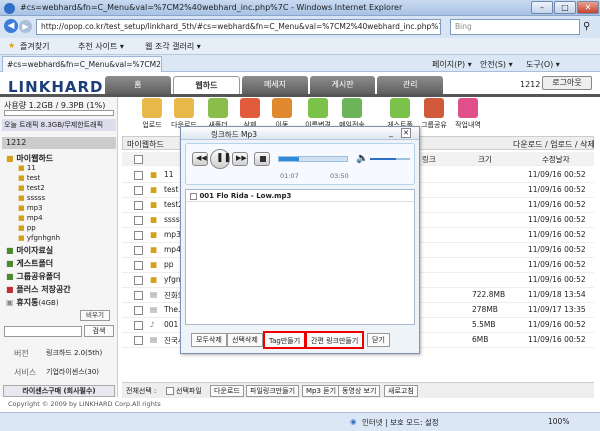 The height and width of the screenshot is (431, 600). What do you see at coordinates (173, 46) in the screenshot?
I see `web-slice-gallery-link: 웹 조각 갤러리 ▾` at bounding box center [173, 46].